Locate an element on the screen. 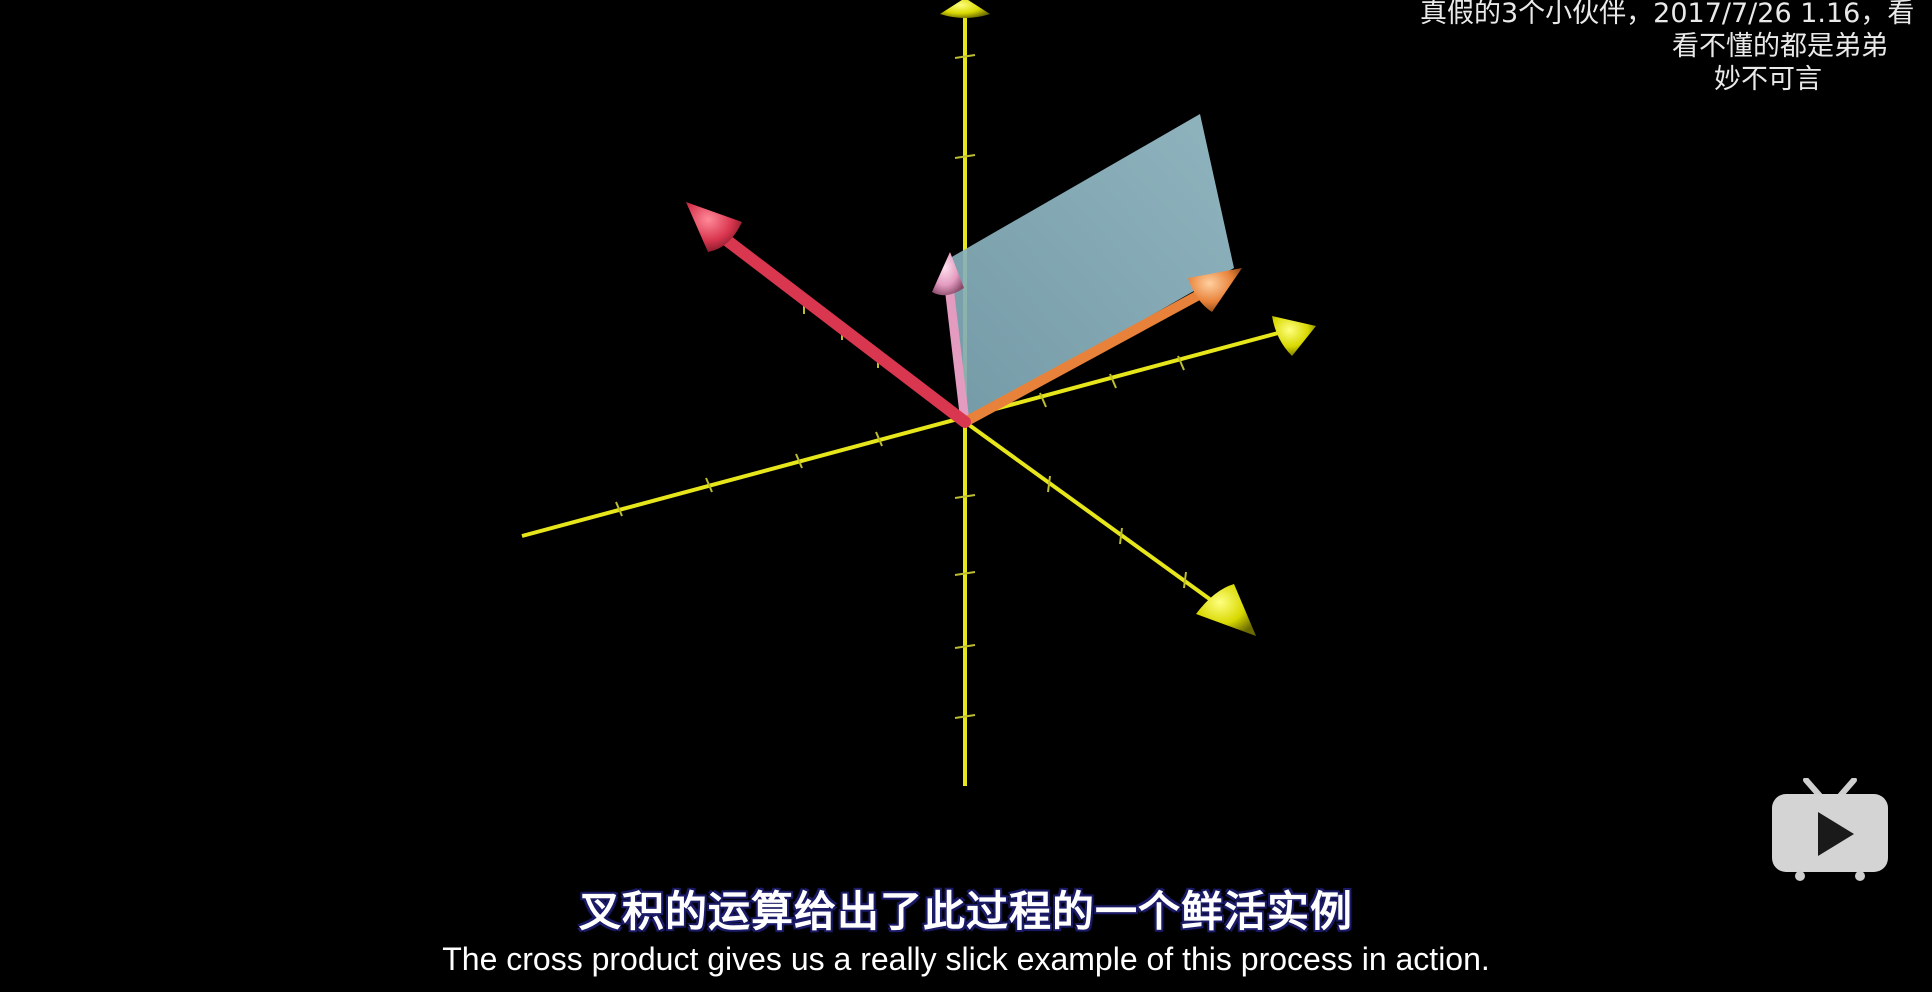 The width and height of the screenshot is (1932, 992). axis-z-arrowhead is located at coordinates (965, 9).